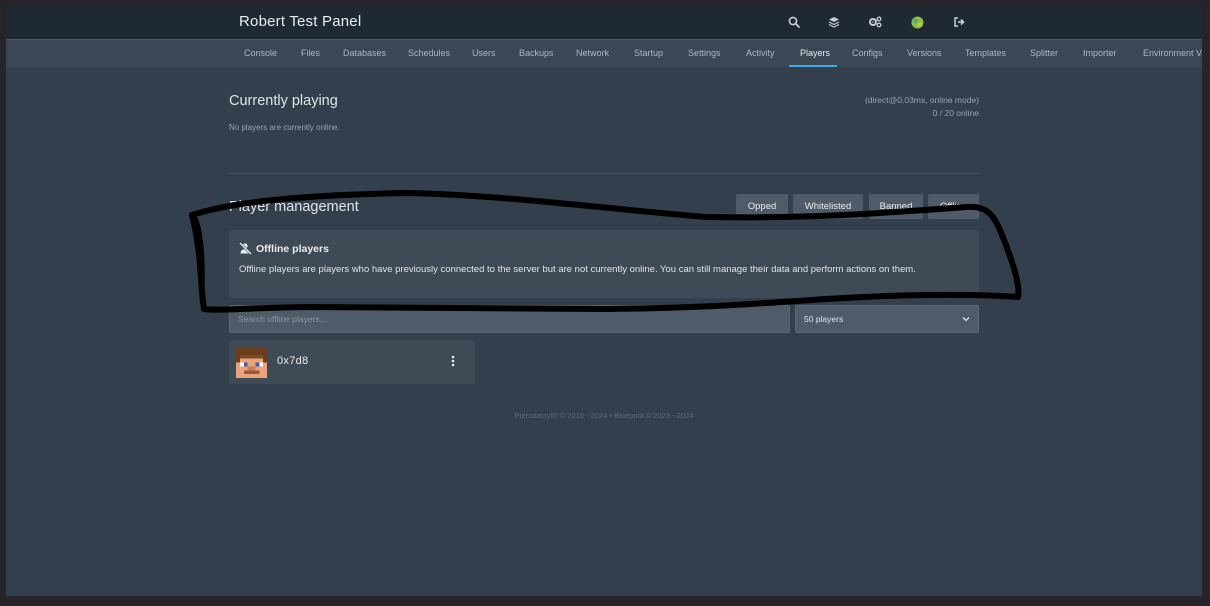  Describe the element at coordinates (959, 22) in the screenshot. I see `logout-icon` at that location.